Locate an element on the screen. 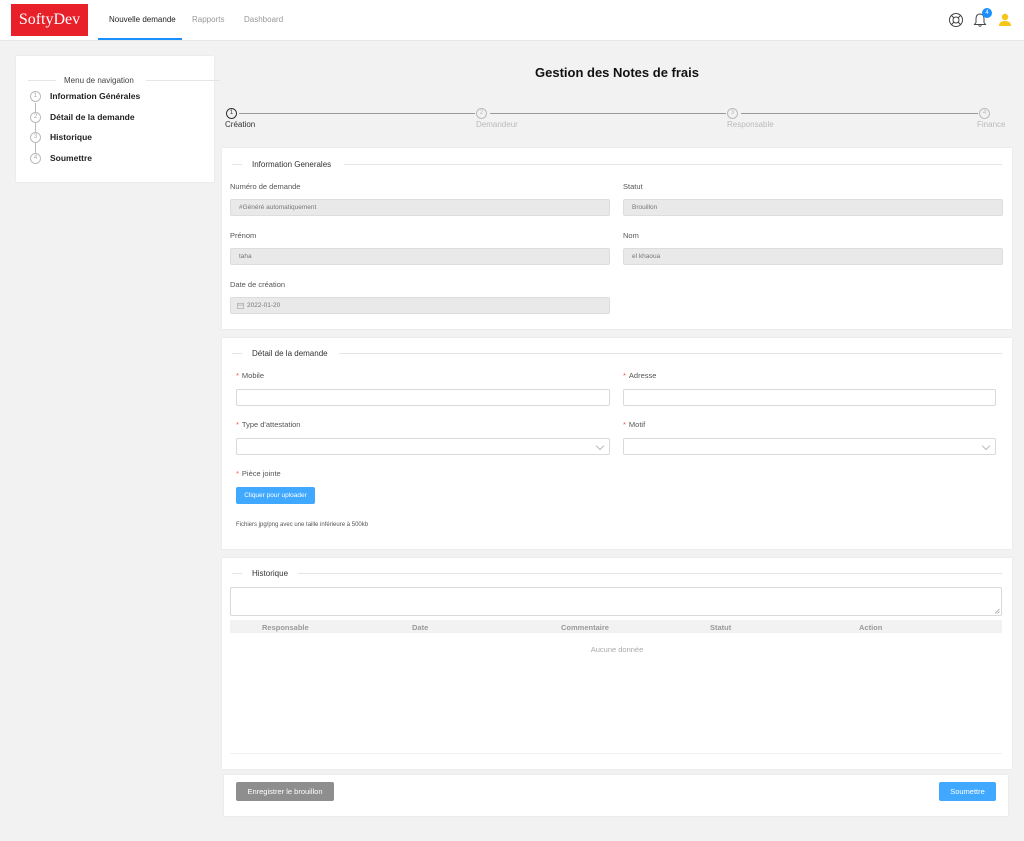 Image resolution: width=1024 pixels, height=841 pixels. tab-dashboard: Dashboard is located at coordinates (263, 19).